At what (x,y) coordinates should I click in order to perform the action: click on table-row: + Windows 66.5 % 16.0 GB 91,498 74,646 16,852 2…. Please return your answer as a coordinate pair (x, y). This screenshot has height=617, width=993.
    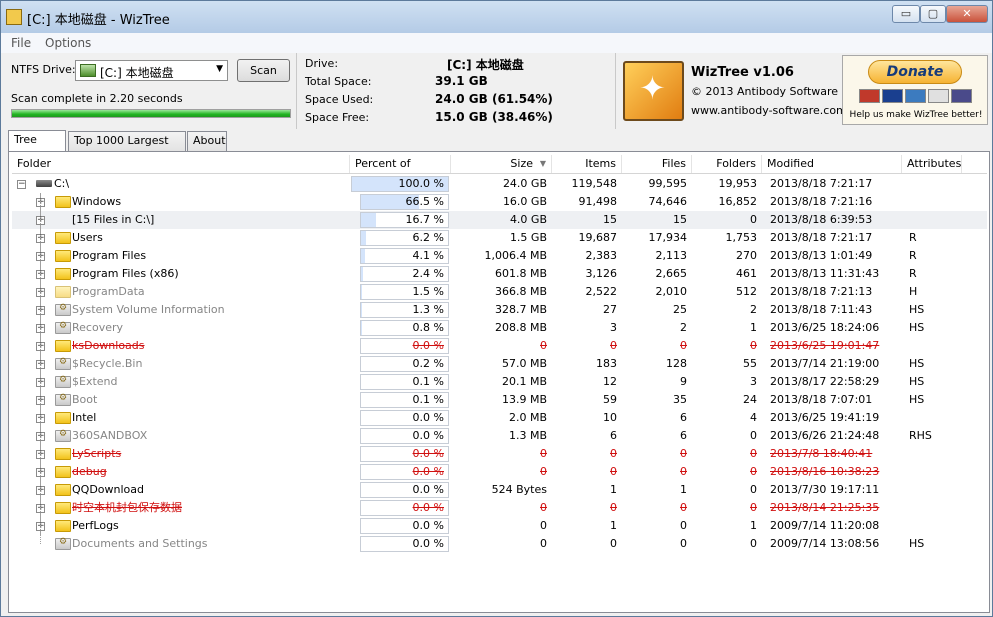
    Looking at the image, I should click on (499, 202).